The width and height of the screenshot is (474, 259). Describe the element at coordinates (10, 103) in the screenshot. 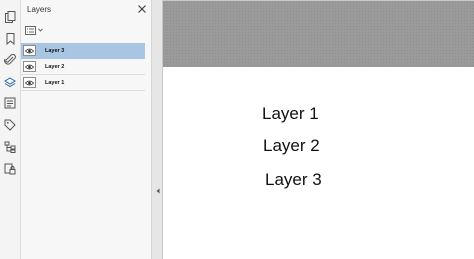

I see `content-icon` at that location.